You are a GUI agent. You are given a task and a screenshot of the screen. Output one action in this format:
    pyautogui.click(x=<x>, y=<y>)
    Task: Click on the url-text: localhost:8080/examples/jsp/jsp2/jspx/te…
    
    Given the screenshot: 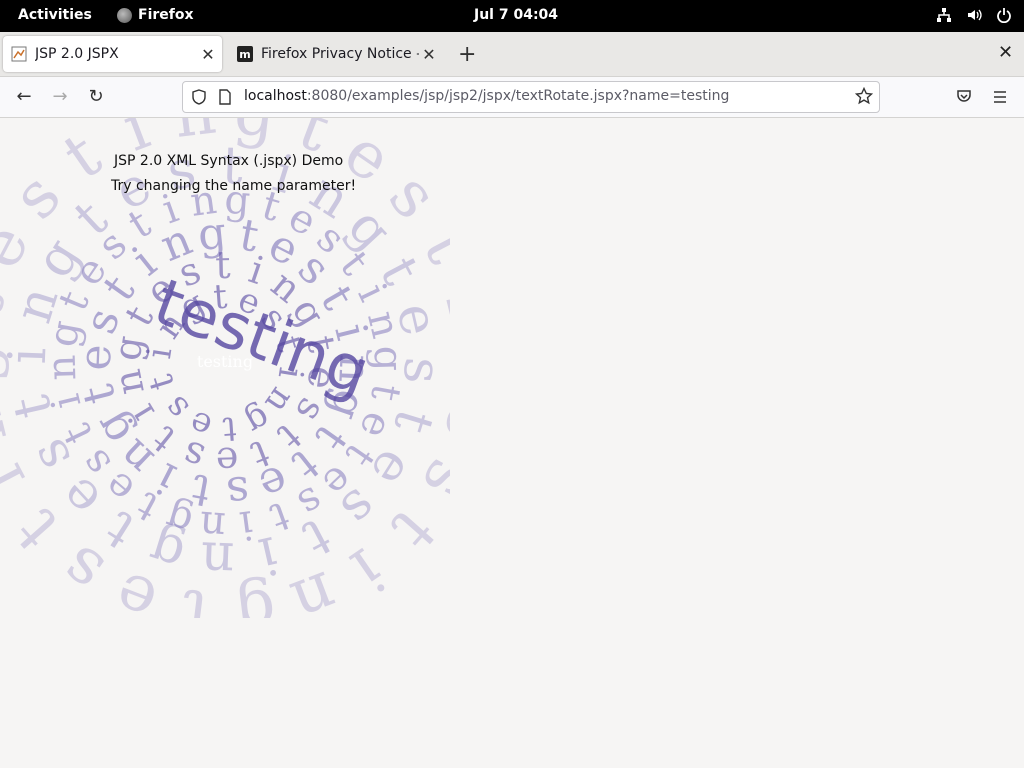 What is the action you would take?
    pyautogui.click(x=486, y=96)
    